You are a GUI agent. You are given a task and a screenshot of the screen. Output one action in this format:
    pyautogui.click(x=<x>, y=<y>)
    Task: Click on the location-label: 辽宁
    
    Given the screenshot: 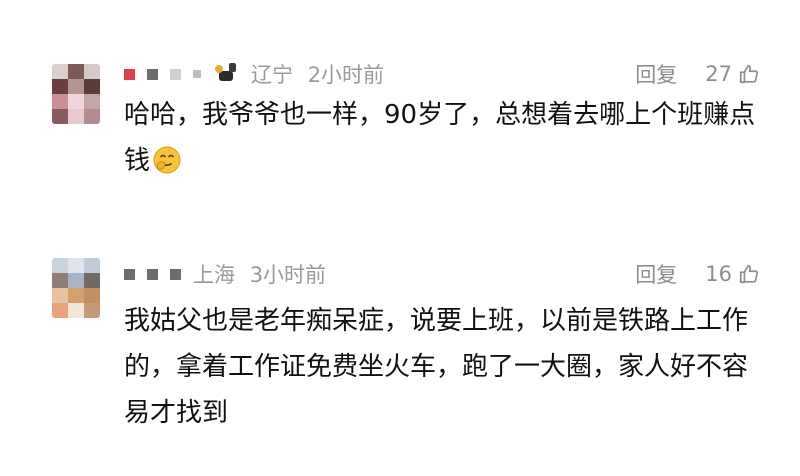 What is the action you would take?
    pyautogui.click(x=272, y=75)
    